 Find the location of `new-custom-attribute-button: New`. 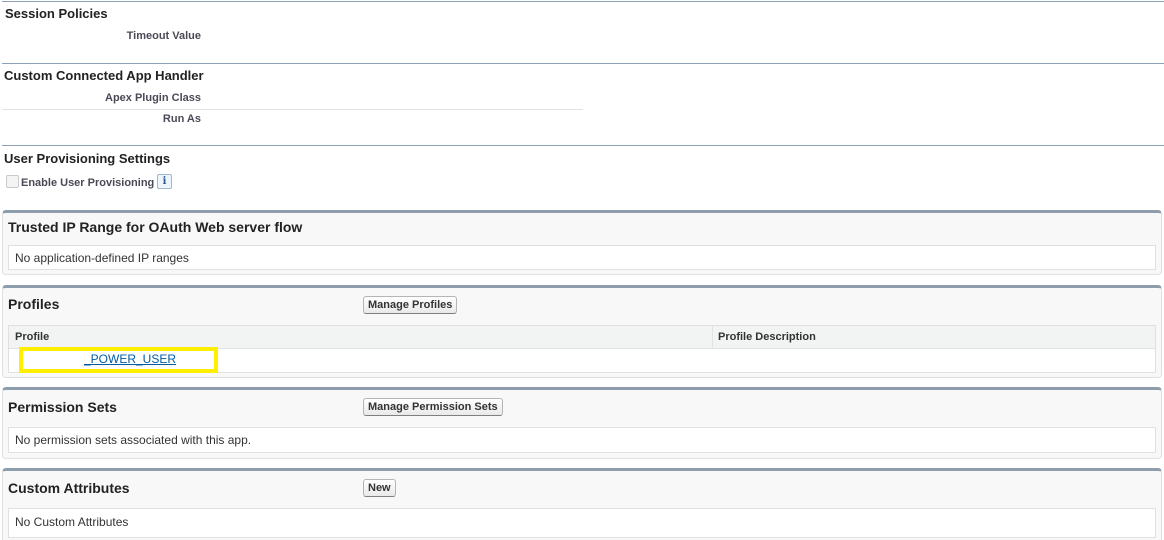

new-custom-attribute-button: New is located at coordinates (379, 488).